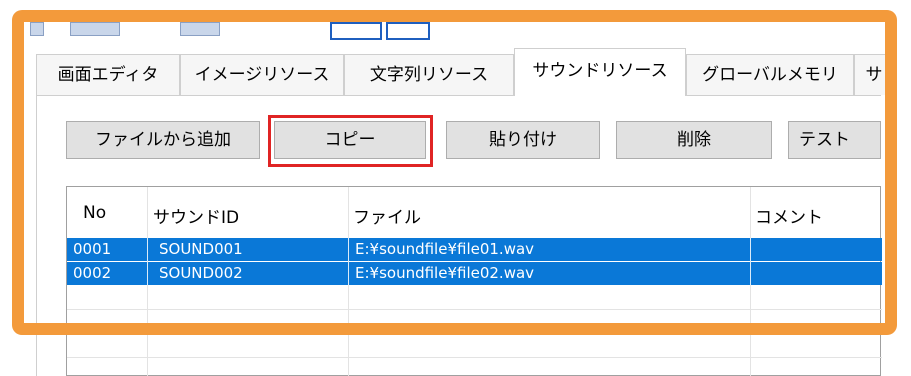 Image resolution: width=911 pixels, height=376 pixels. I want to click on paste-button: 貼り付け, so click(523, 140).